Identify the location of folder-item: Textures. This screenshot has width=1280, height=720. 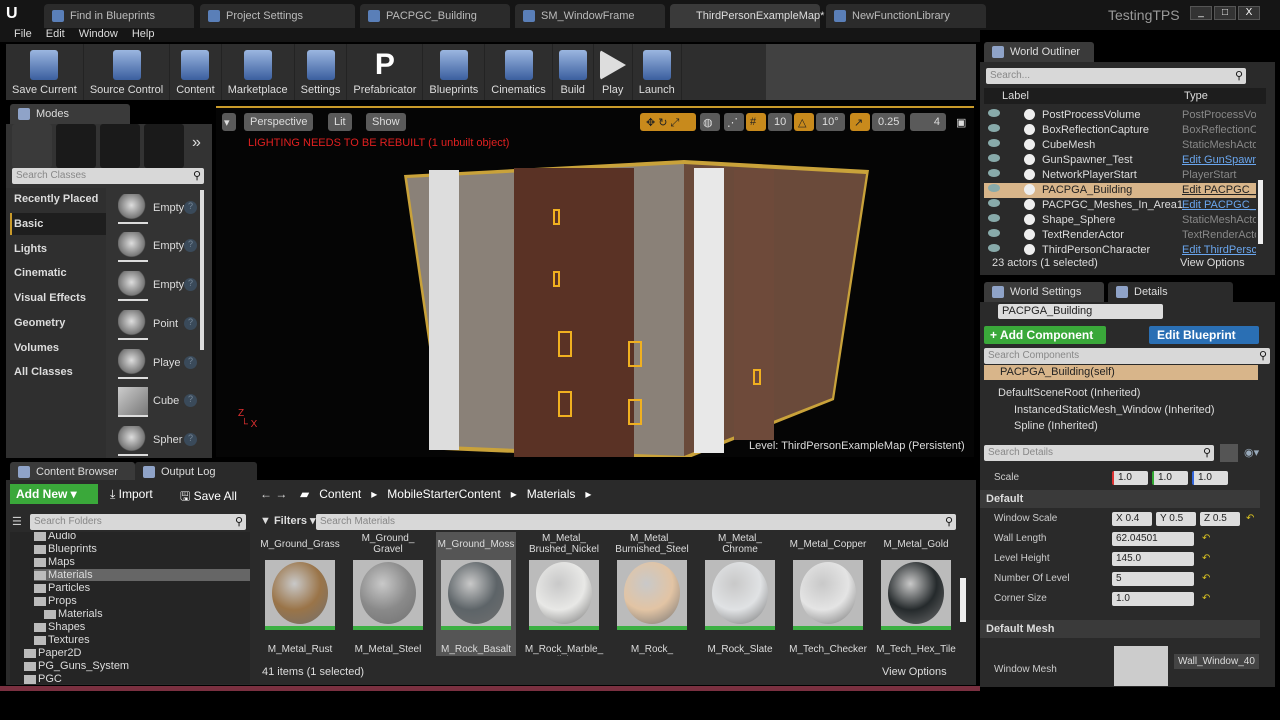
(62, 640).